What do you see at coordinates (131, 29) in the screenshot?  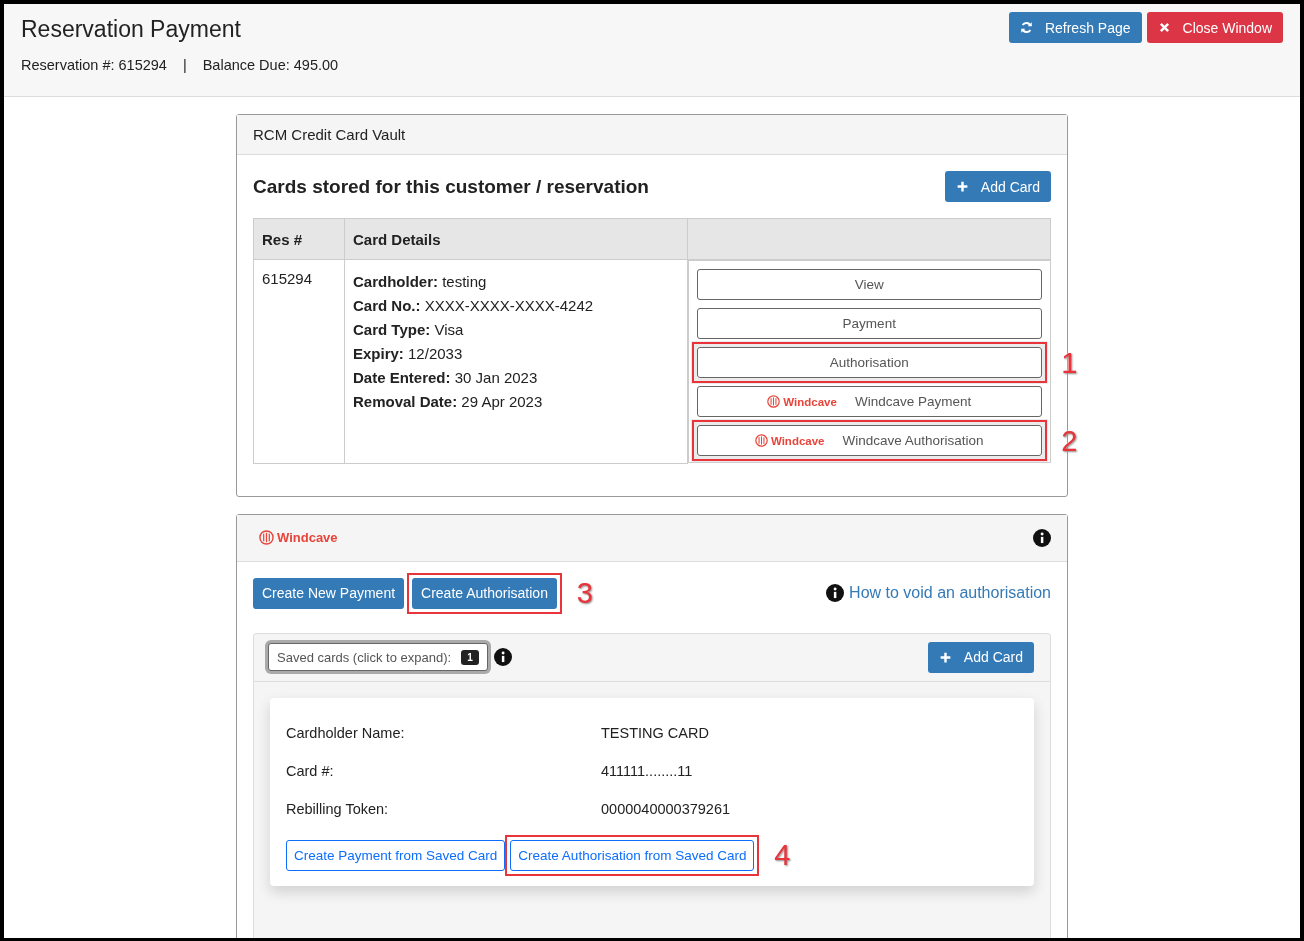 I see `page-title: Reservation Payment` at bounding box center [131, 29].